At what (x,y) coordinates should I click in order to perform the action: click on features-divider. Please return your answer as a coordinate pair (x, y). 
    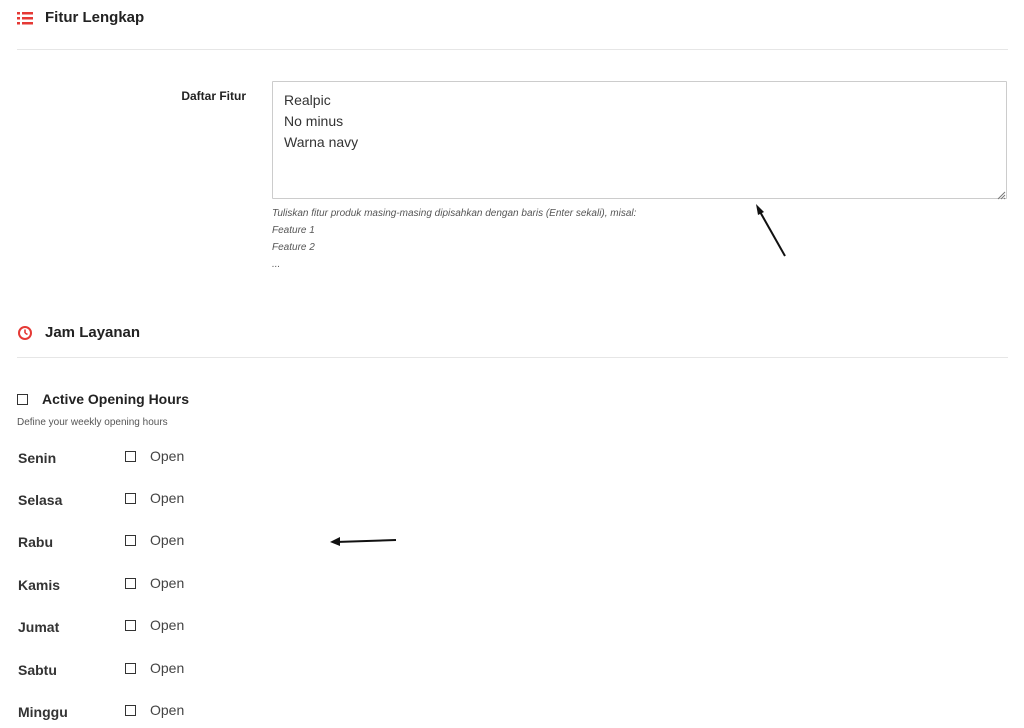
    Looking at the image, I should click on (512, 49).